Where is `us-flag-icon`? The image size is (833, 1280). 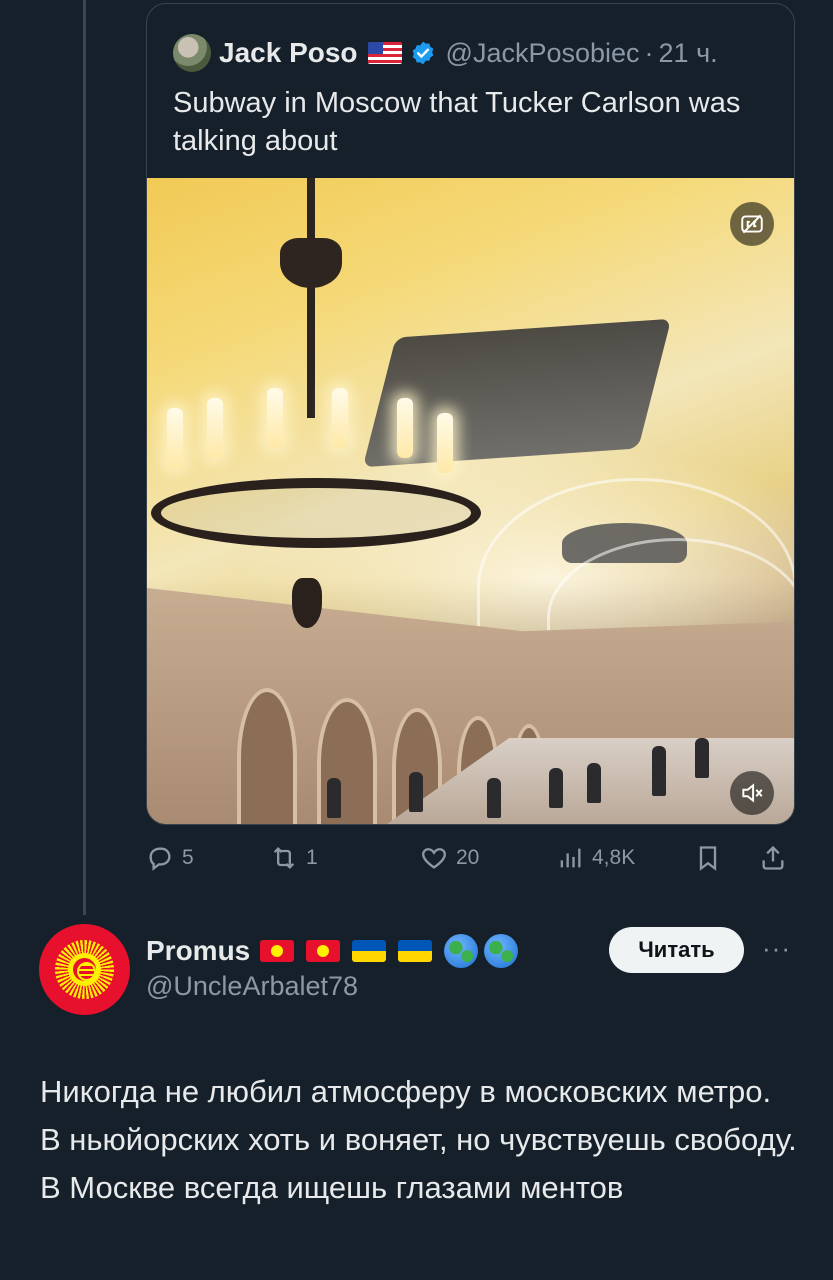
us-flag-icon is located at coordinates (384, 53).